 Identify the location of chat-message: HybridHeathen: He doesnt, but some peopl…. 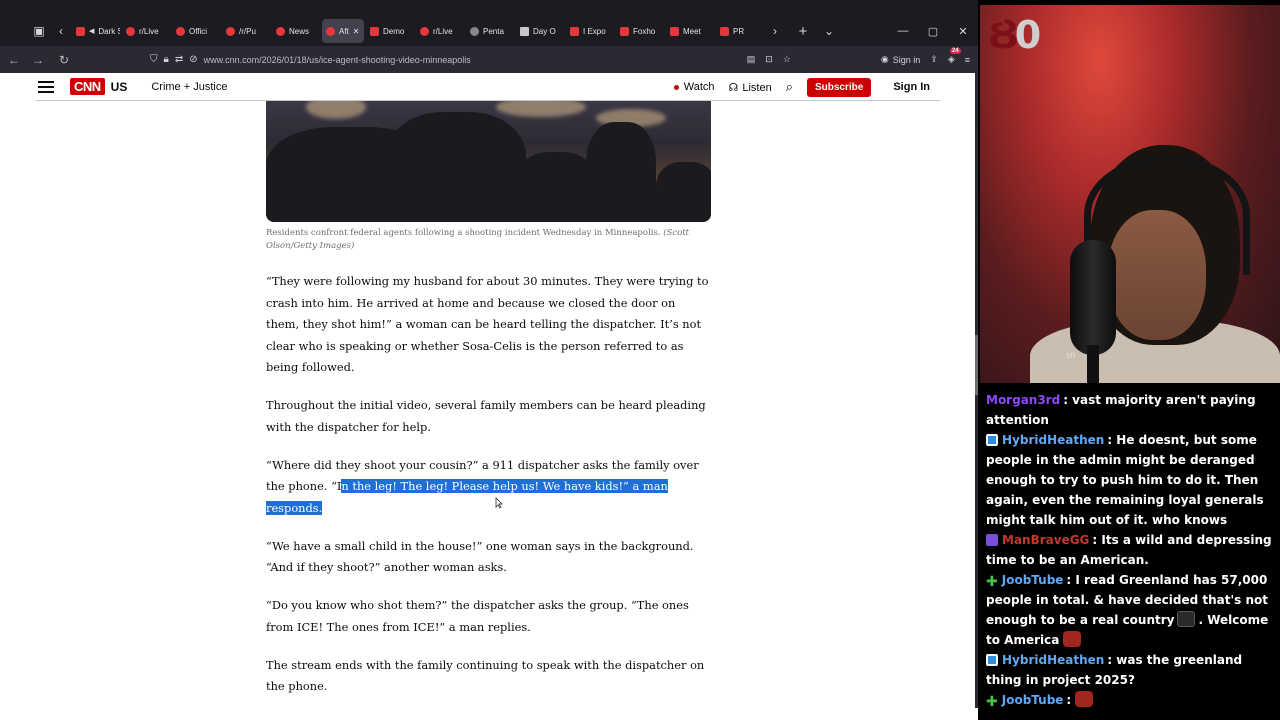
(1130, 480).